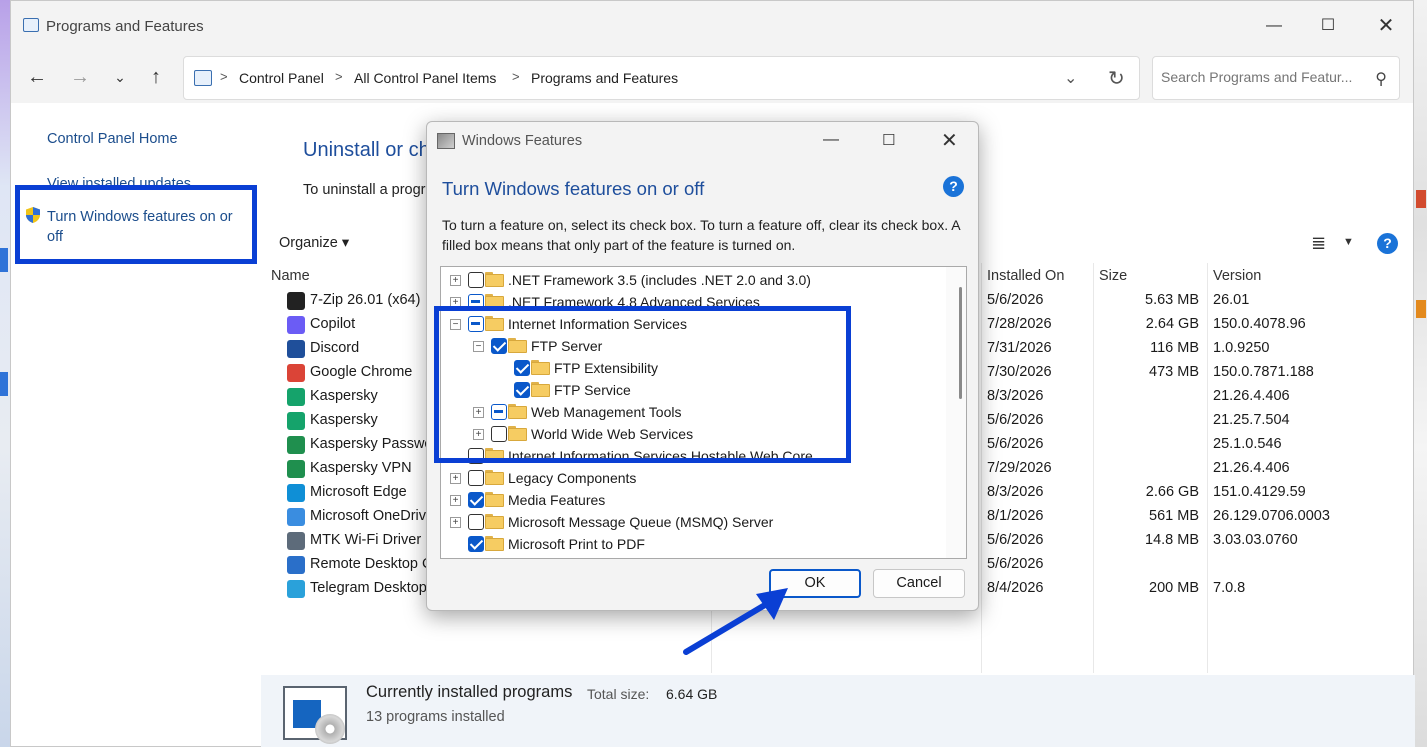  I want to click on window-title: Programs and Features, so click(125, 26).